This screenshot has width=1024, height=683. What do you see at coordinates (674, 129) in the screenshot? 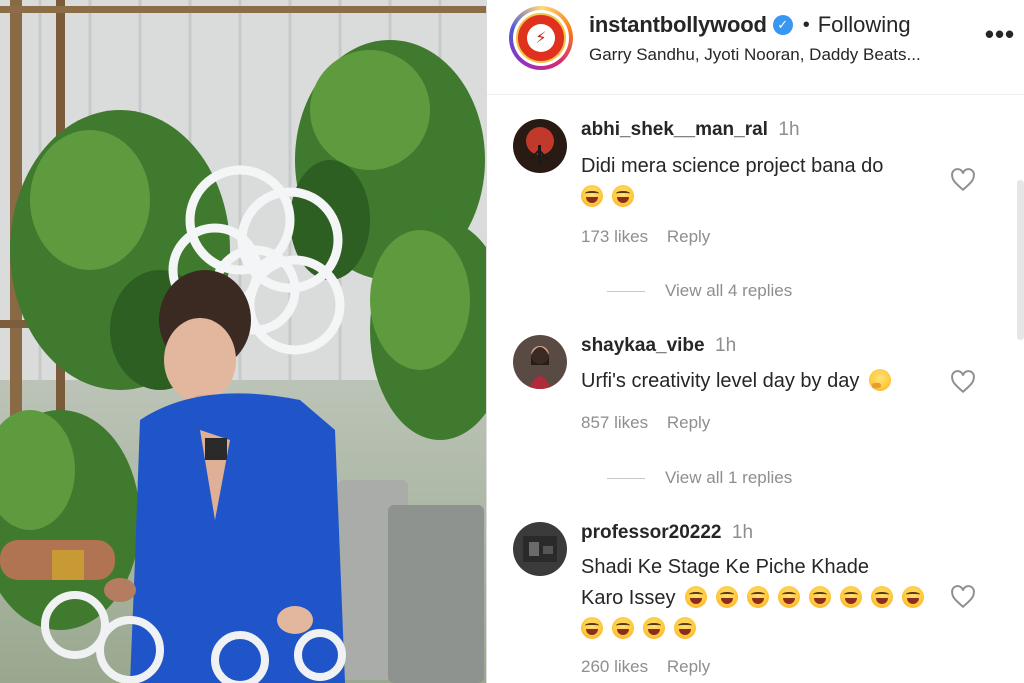
I see `comment-username: abhi_shek__man_ral` at bounding box center [674, 129].